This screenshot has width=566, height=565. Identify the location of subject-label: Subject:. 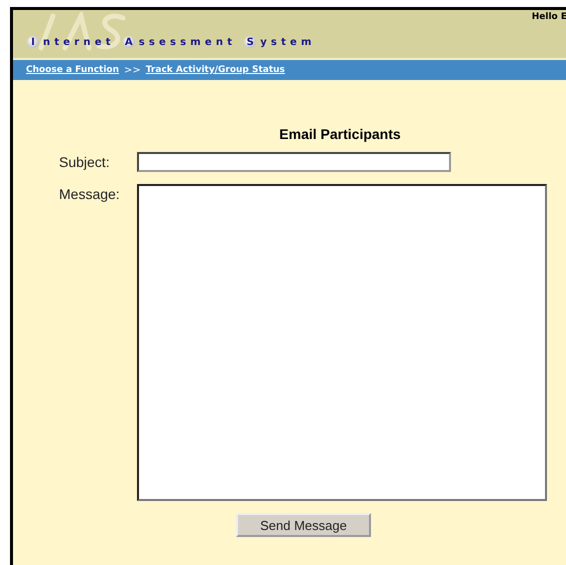
(85, 161).